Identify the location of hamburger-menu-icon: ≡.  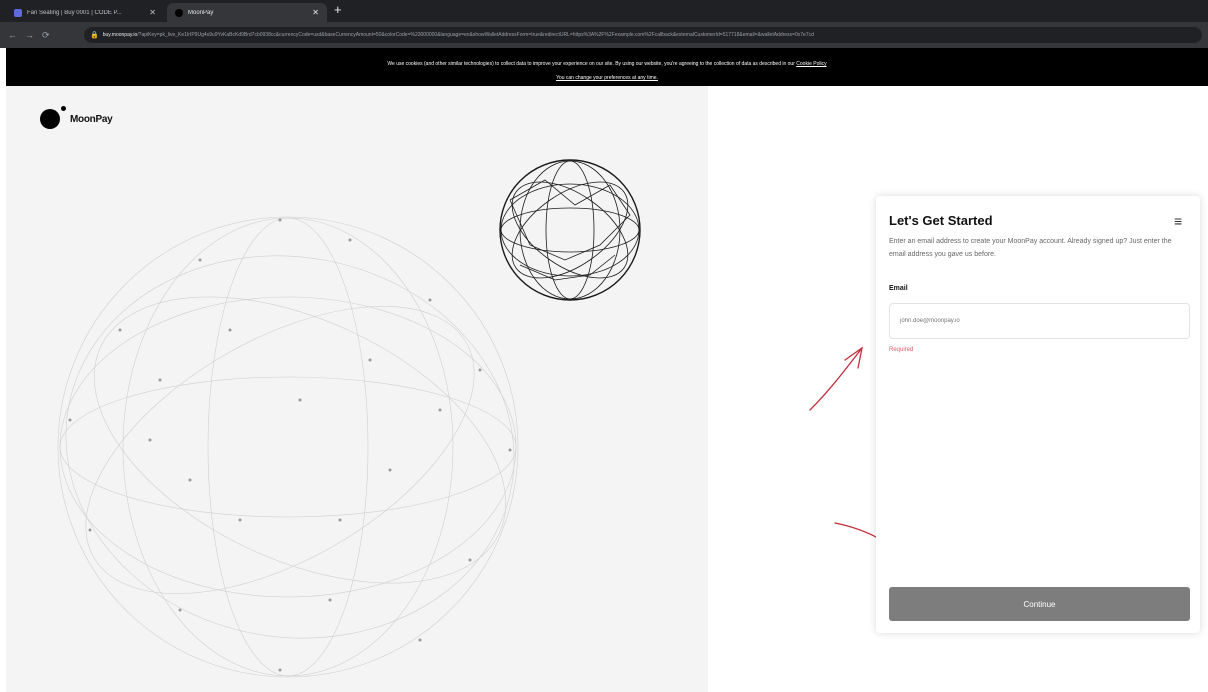
(1178, 221).